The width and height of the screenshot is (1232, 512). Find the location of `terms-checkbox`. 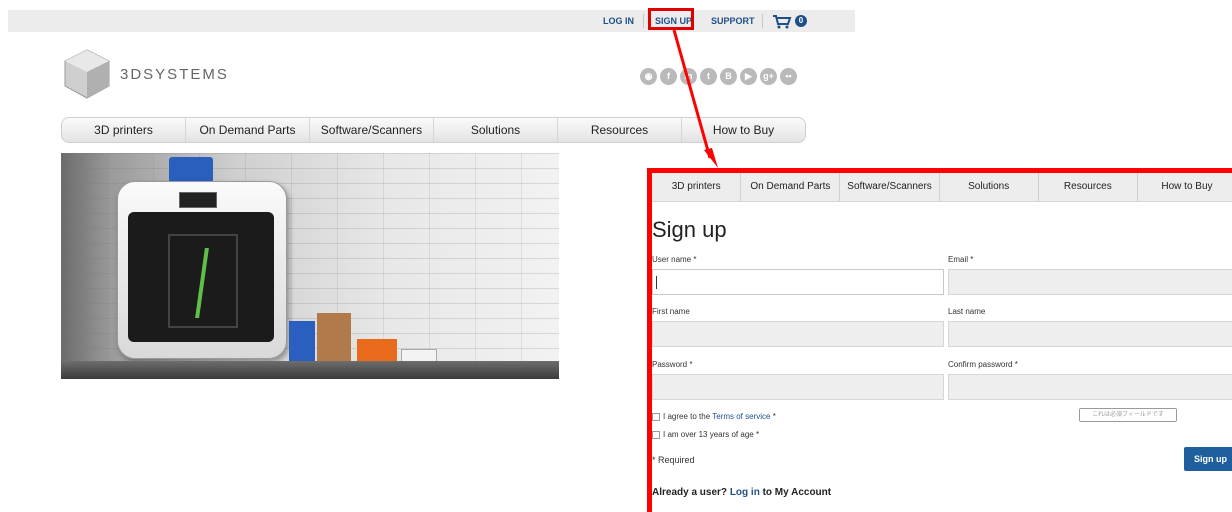

terms-checkbox is located at coordinates (656, 417).